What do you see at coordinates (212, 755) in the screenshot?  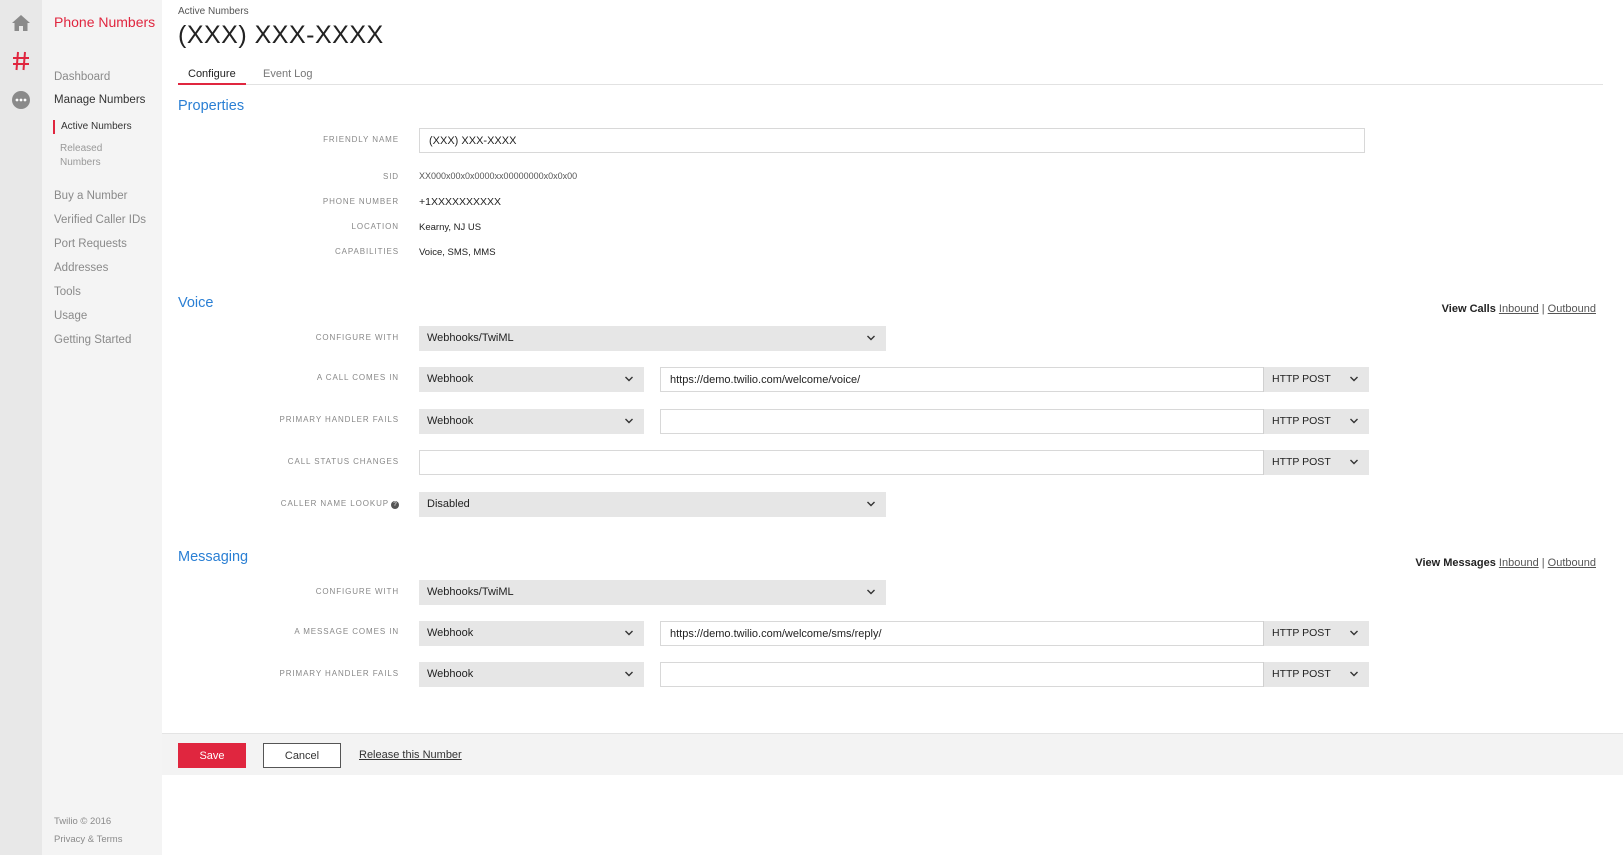 I see `save-button: Save` at bounding box center [212, 755].